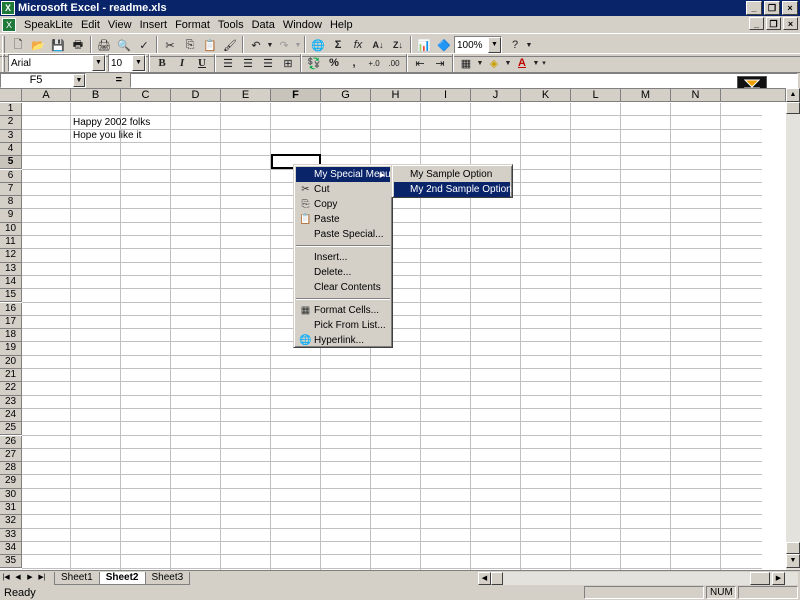 The width and height of the screenshot is (800, 600). I want to click on borders-icon: ▦, so click(466, 63).